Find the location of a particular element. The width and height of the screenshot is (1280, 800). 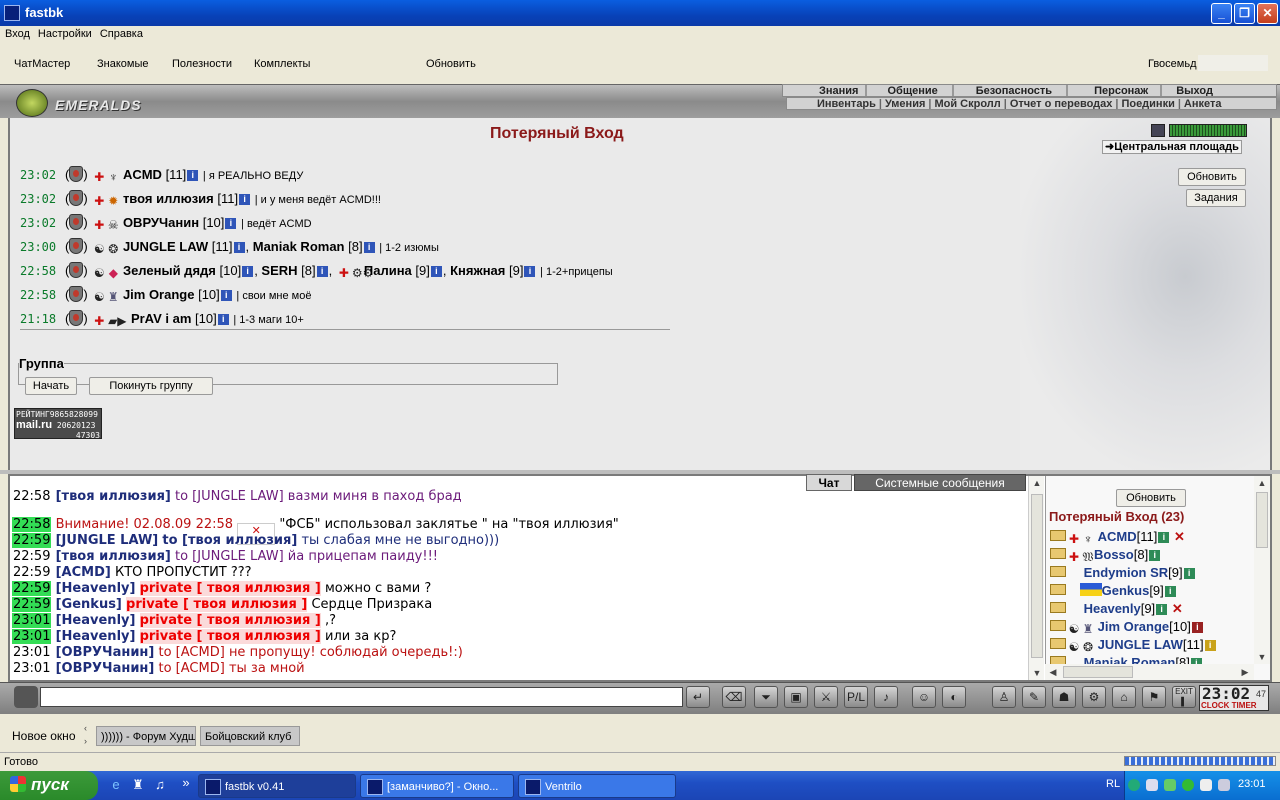

nav-duels: Поединки is located at coordinates (1147, 103).